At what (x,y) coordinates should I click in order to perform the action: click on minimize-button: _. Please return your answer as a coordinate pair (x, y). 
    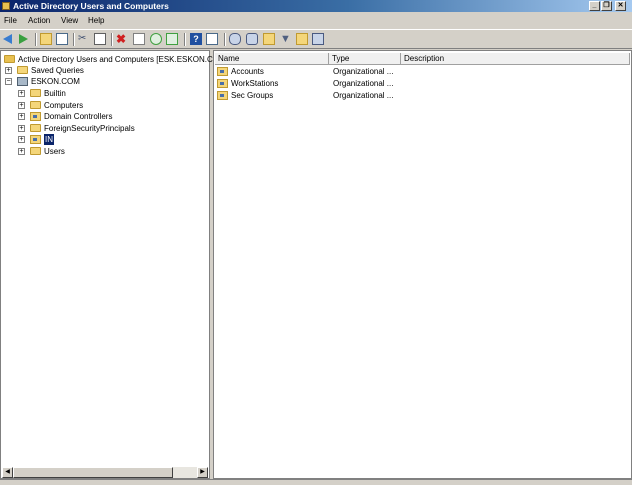
    Looking at the image, I should click on (594, 6).